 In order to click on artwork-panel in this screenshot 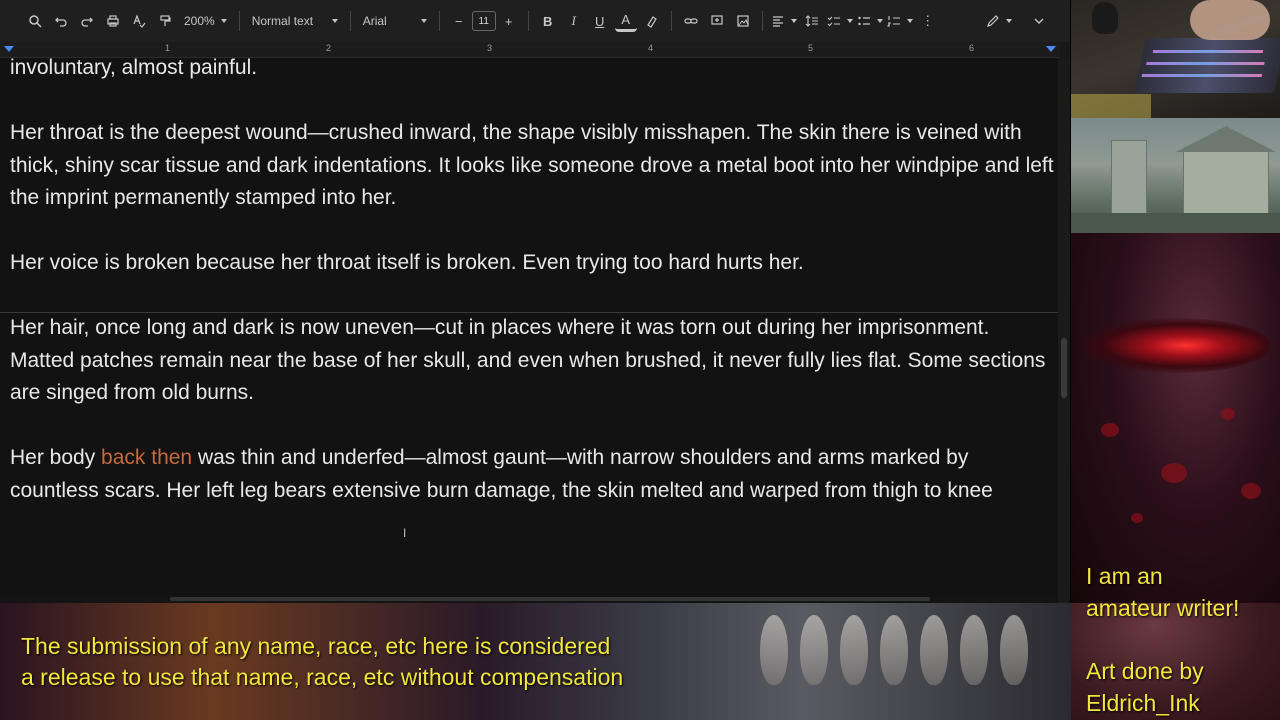, I will do `click(1175, 418)`.